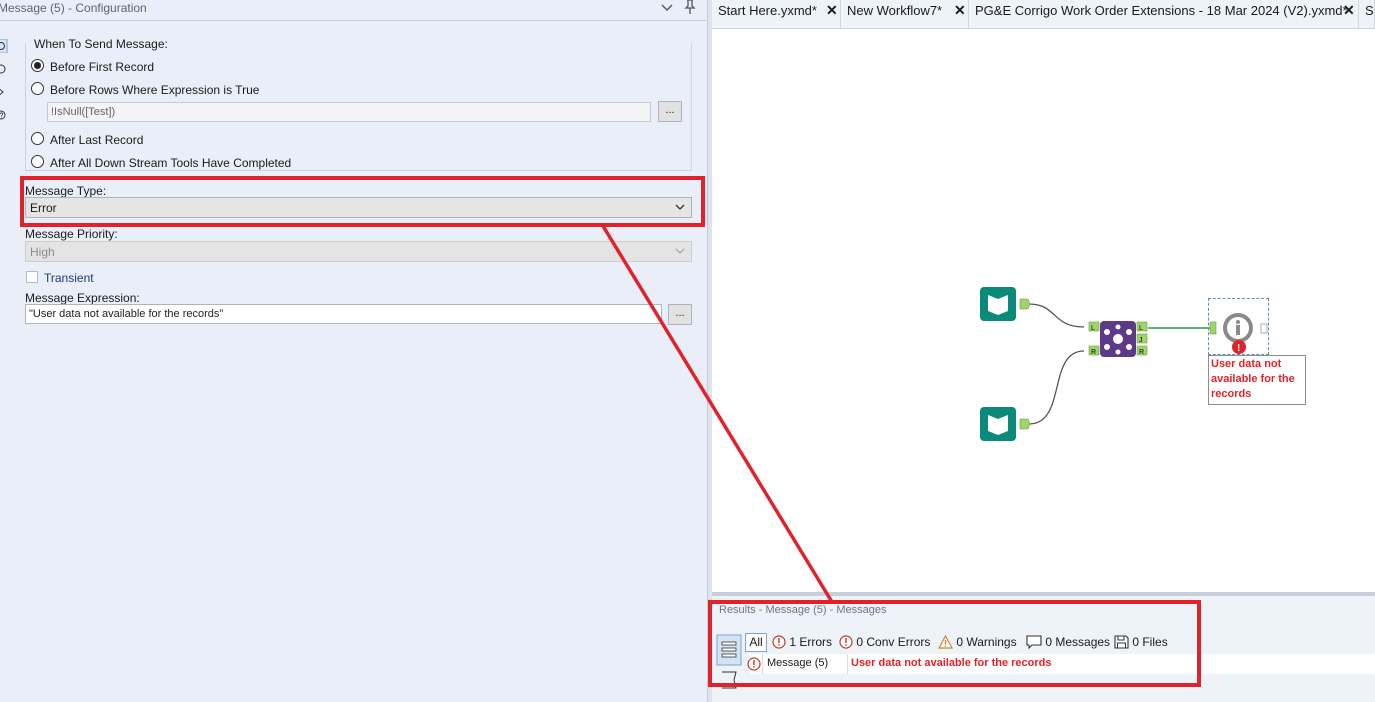 This screenshot has width=1375, height=702. Describe the element at coordinates (1369, 10) in the screenshot. I see `tab-label: Sc` at that location.